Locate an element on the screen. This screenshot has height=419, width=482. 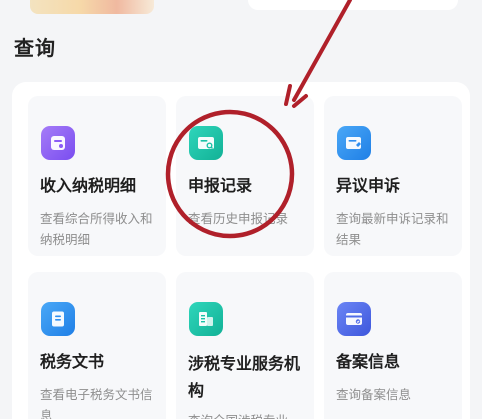
tile-title: 备案信息 is located at coordinates (368, 361).